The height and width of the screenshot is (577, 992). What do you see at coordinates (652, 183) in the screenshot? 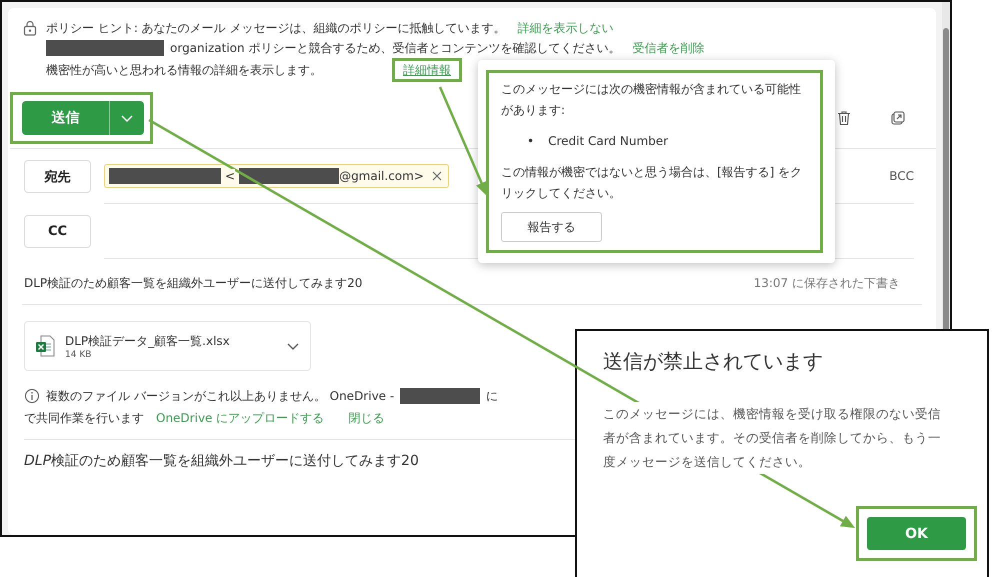
I see `popup-text: この情報が機密ではないと思う場合は、[報告する] をクリックしてください。` at bounding box center [652, 183].